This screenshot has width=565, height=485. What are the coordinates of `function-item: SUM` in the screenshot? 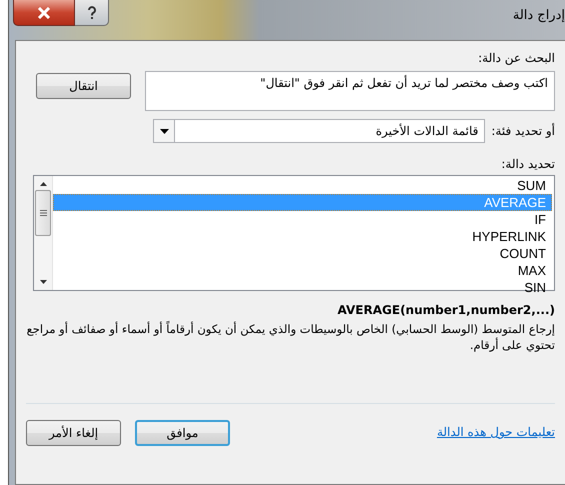 It's located at (302, 185).